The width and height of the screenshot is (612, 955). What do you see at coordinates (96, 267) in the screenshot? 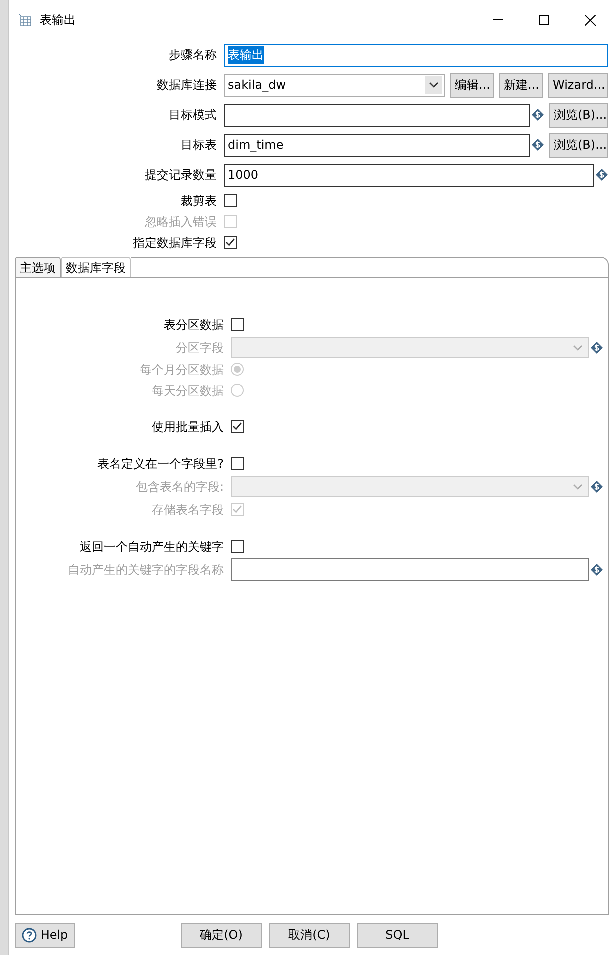
I see `tab: 数据库字段` at bounding box center [96, 267].